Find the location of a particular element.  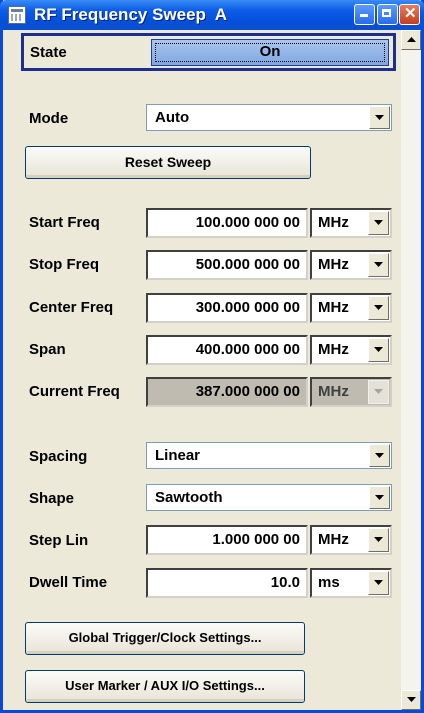

center-freq-row: Center Freq 300.000 000 00 MHz is located at coordinates (200, 308).